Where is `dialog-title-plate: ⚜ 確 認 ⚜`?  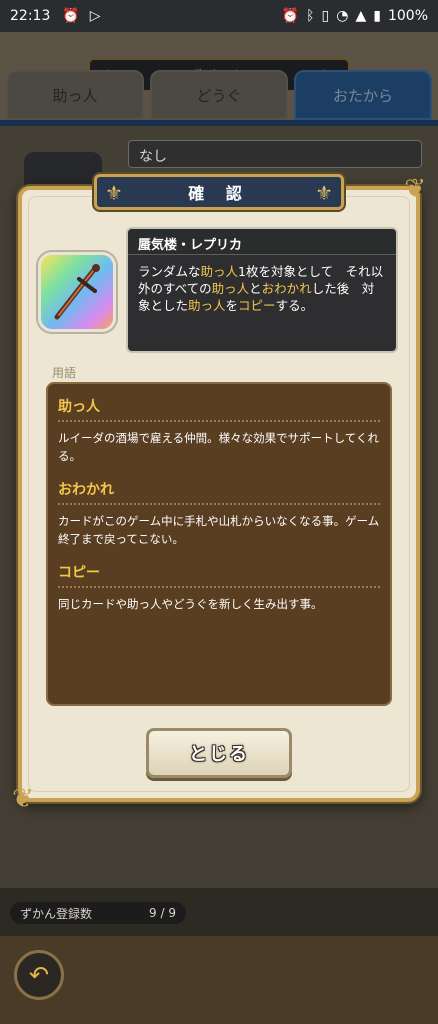
dialog-title-plate: ⚜ 確 認 ⚜ is located at coordinates (219, 192).